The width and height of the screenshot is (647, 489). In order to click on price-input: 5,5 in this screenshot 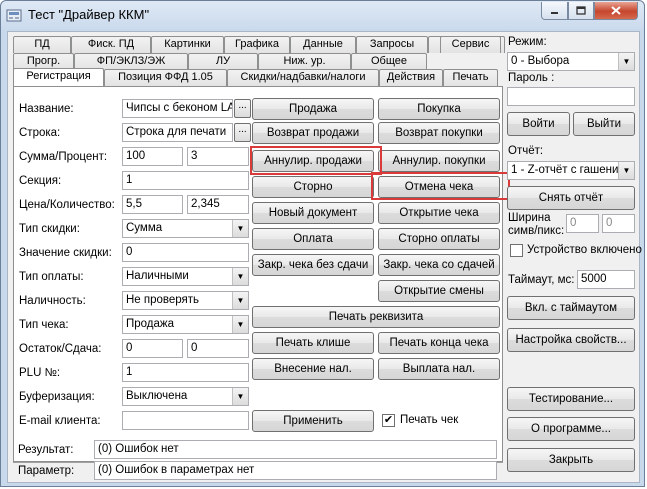, I will do `click(152, 204)`.